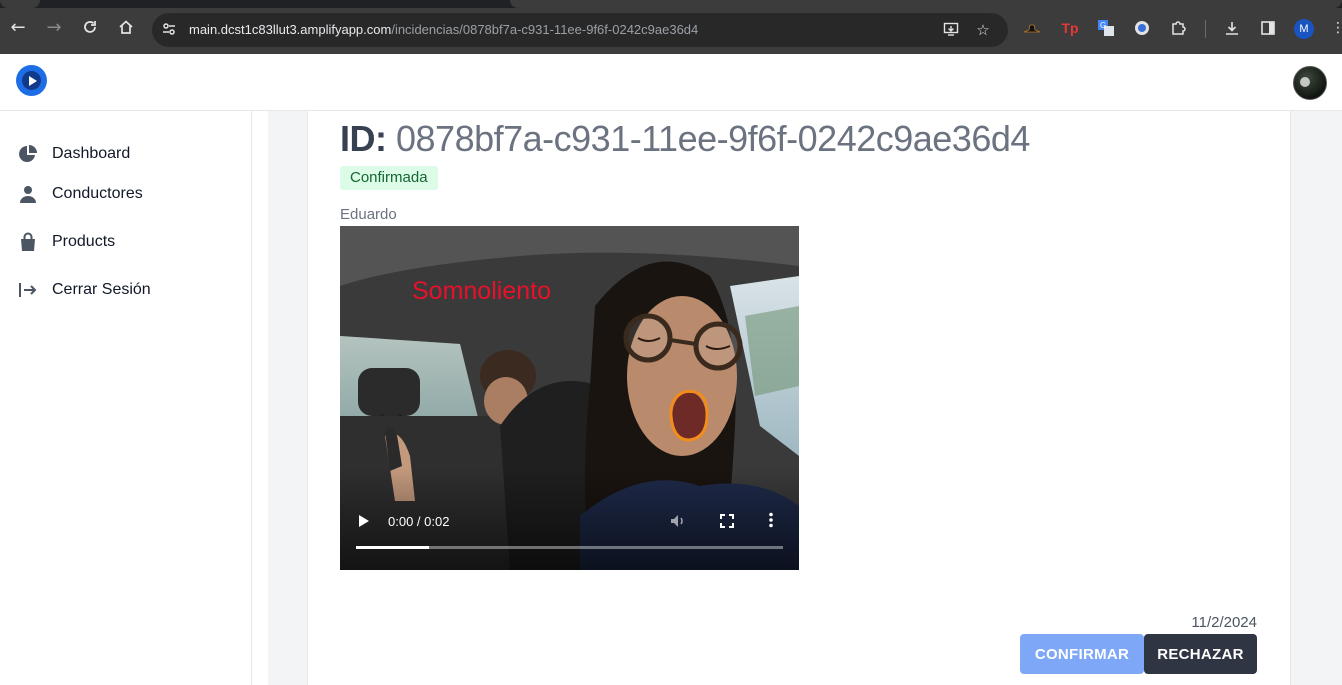 The width and height of the screenshot is (1342, 685). What do you see at coordinates (1335, 28) in the screenshot?
I see `menu-dots-icon: ⋮` at bounding box center [1335, 28].